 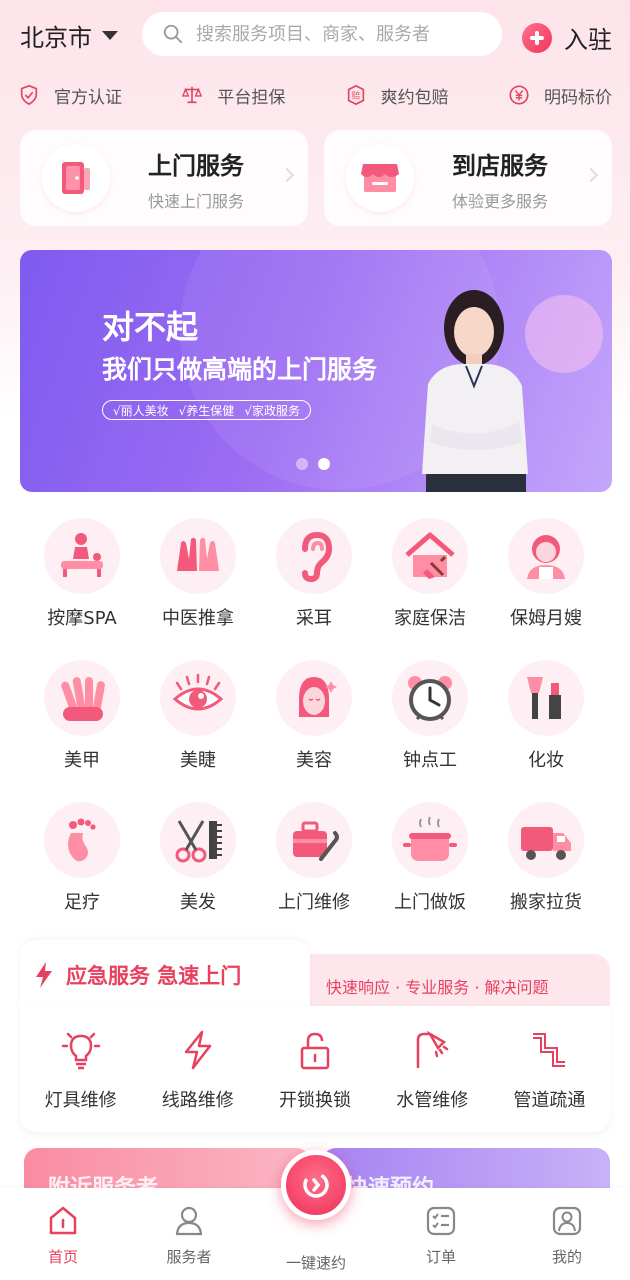 What do you see at coordinates (437, 987) in the screenshot?
I see `emergency-slogan: 快速响应 · 专业服务 · 解决问题` at bounding box center [437, 987].